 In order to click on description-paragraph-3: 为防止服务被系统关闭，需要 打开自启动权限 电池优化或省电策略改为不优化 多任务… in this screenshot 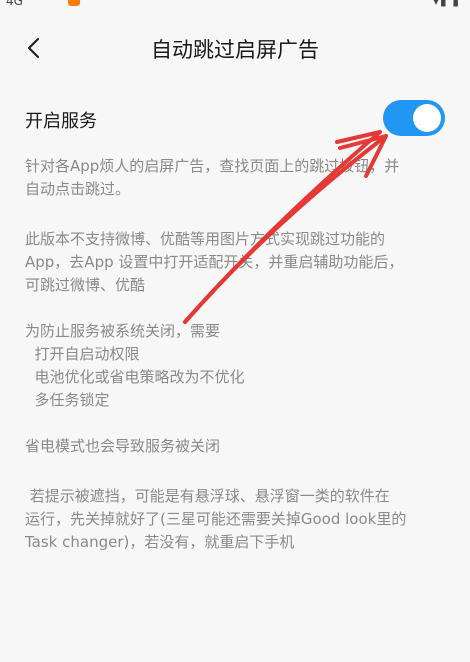, I will do `click(135, 365)`.